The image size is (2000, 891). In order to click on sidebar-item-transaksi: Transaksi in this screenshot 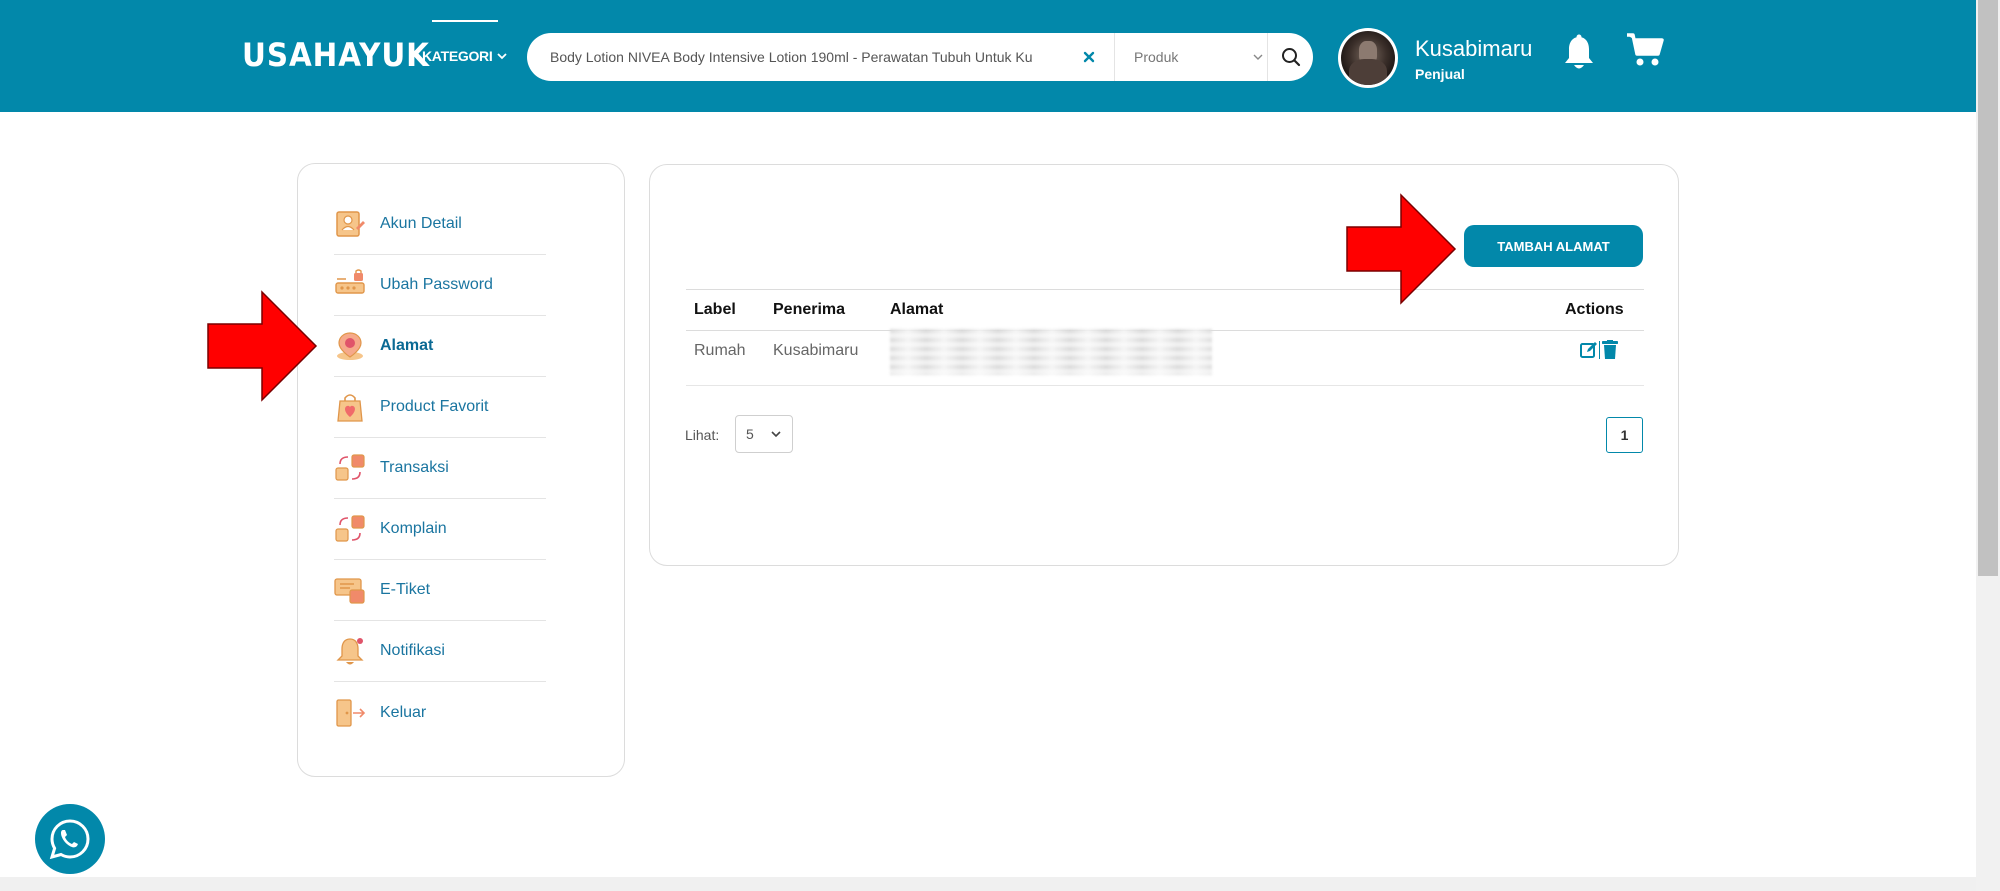, I will do `click(440, 468)`.